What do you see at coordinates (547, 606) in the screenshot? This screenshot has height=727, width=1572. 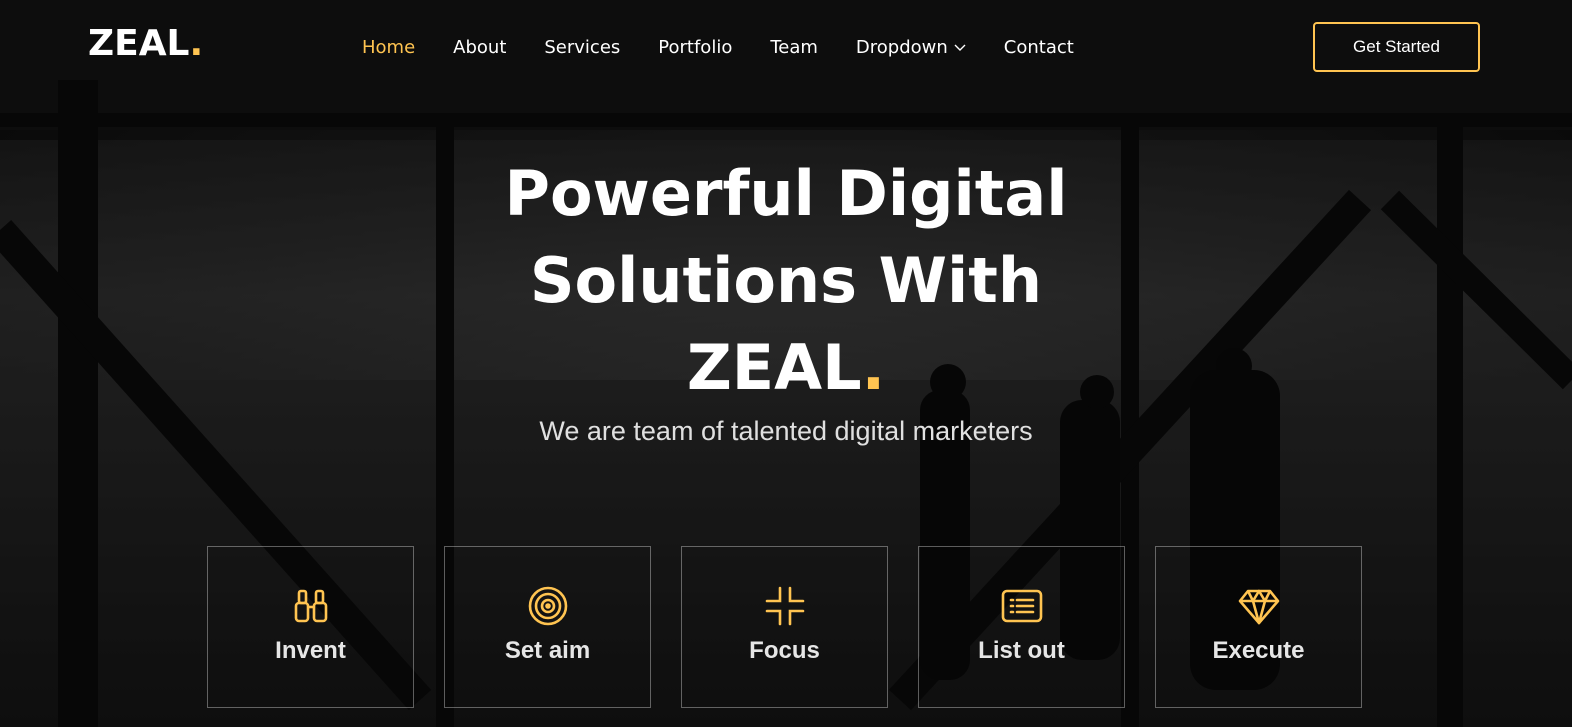 I see `target-icon` at bounding box center [547, 606].